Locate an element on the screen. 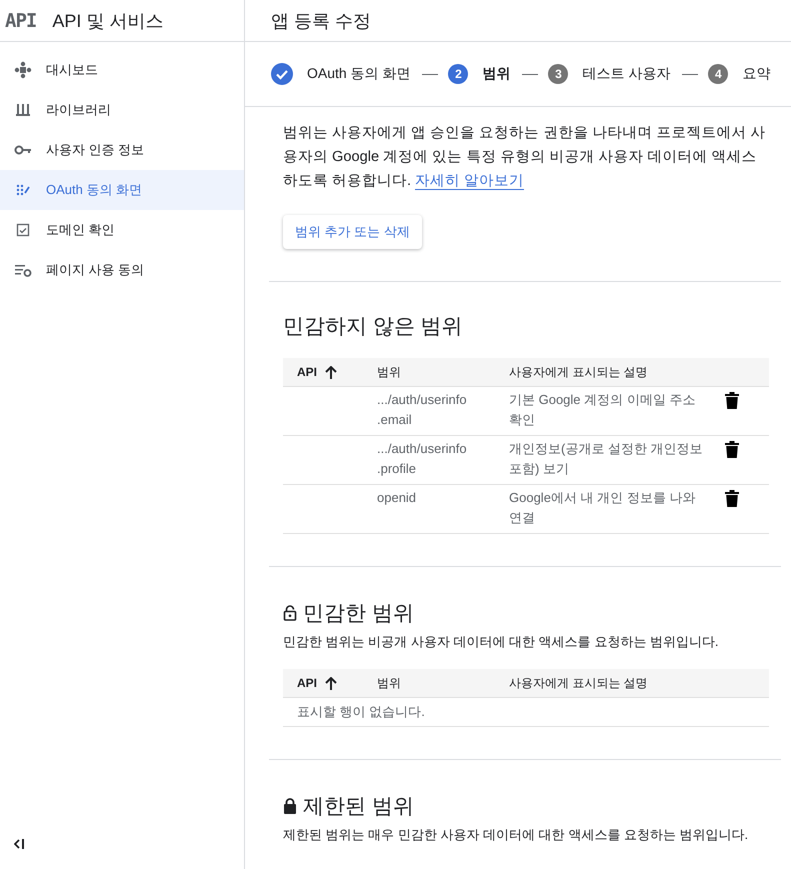 Image resolution: width=791 pixels, height=869 pixels. section-title: 제한된 범위 is located at coordinates (358, 807).